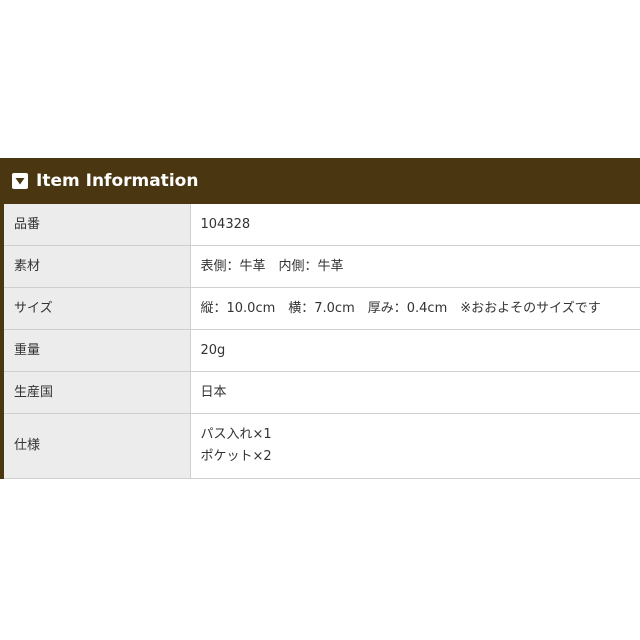 The image size is (640, 640). I want to click on spec-value: 日本, so click(415, 392).